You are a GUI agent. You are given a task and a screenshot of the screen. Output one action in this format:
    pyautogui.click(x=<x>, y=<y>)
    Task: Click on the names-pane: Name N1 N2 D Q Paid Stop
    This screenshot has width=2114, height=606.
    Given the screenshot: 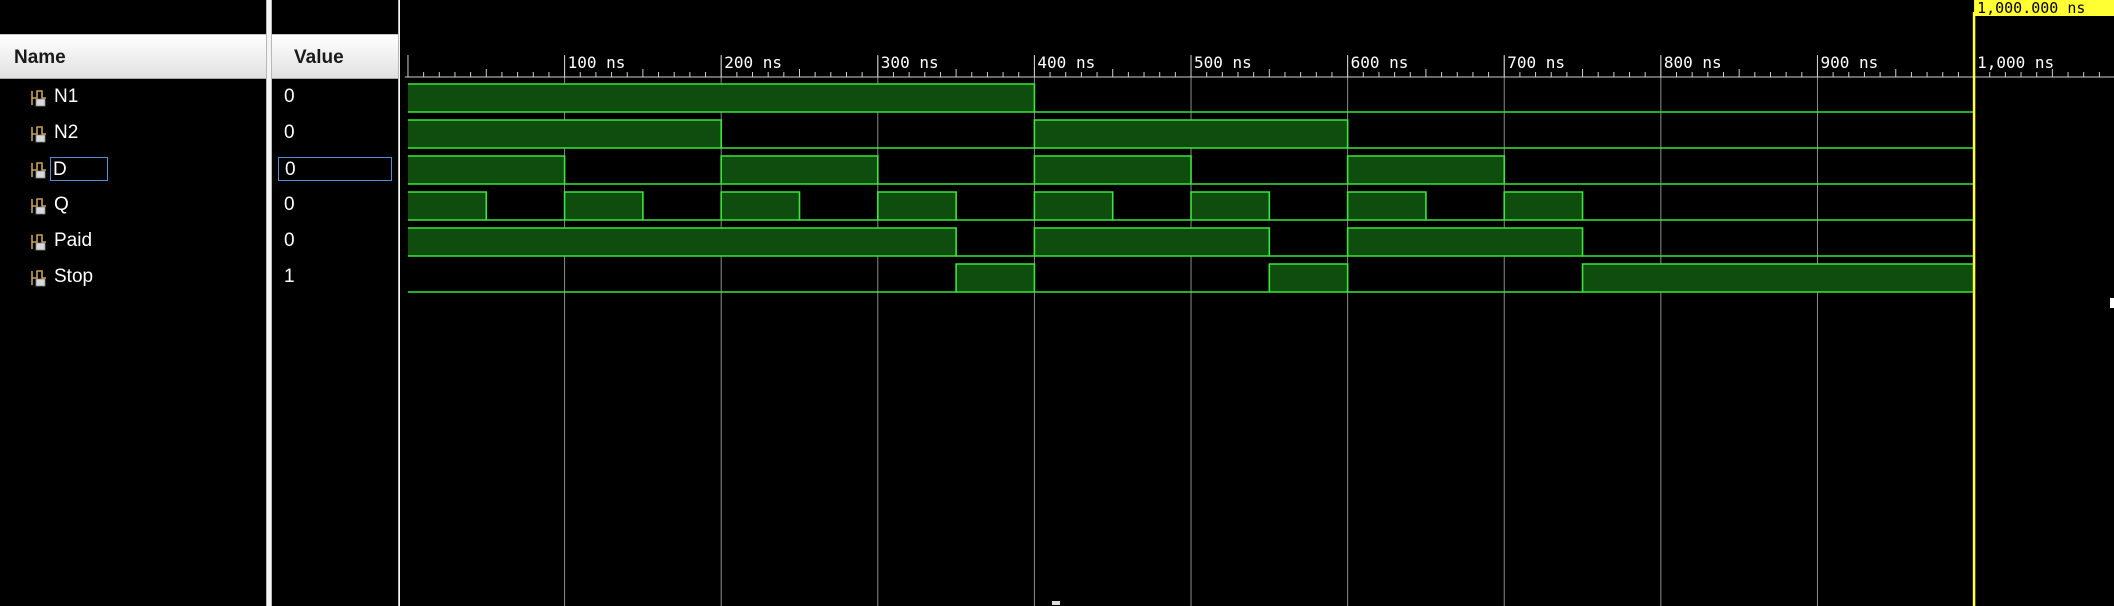 What is the action you would take?
    pyautogui.click(x=133, y=303)
    